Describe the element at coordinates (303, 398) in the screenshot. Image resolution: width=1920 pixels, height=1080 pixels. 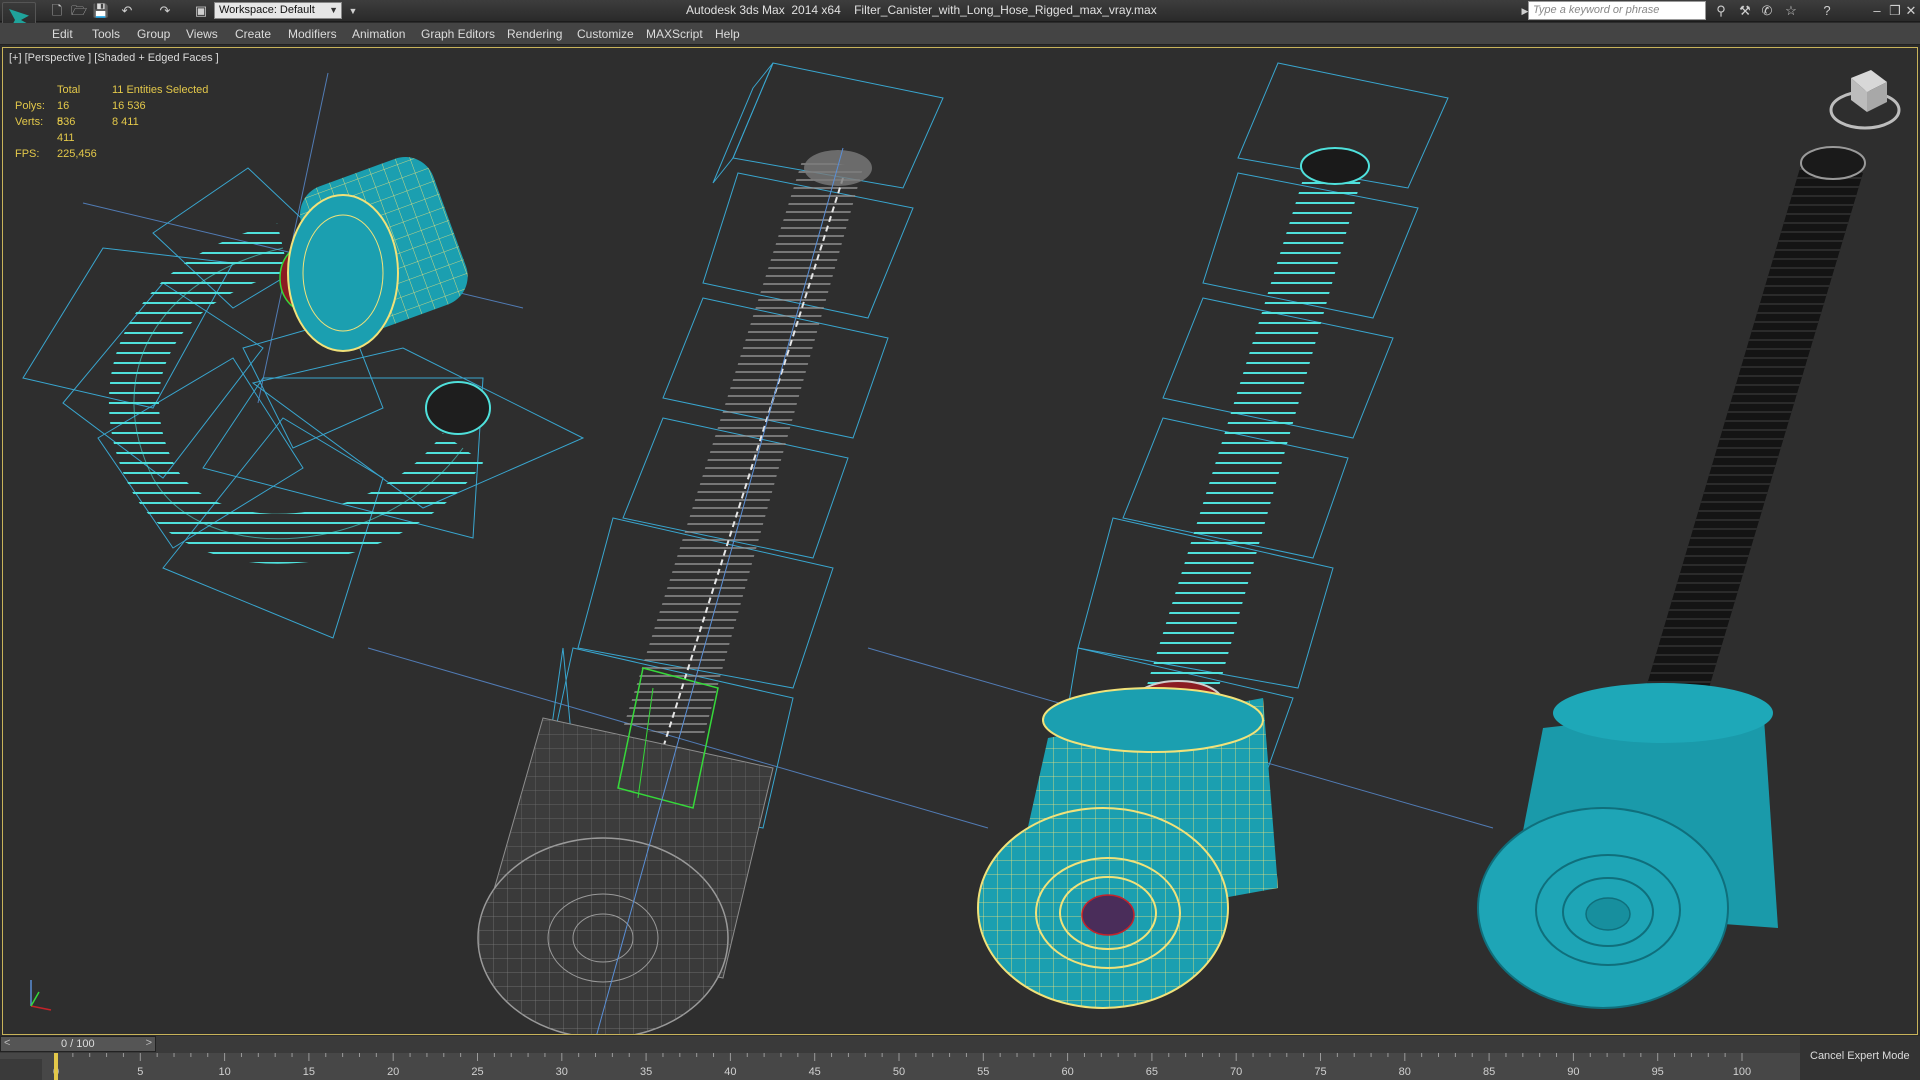
I see `curled-hose-model` at that location.